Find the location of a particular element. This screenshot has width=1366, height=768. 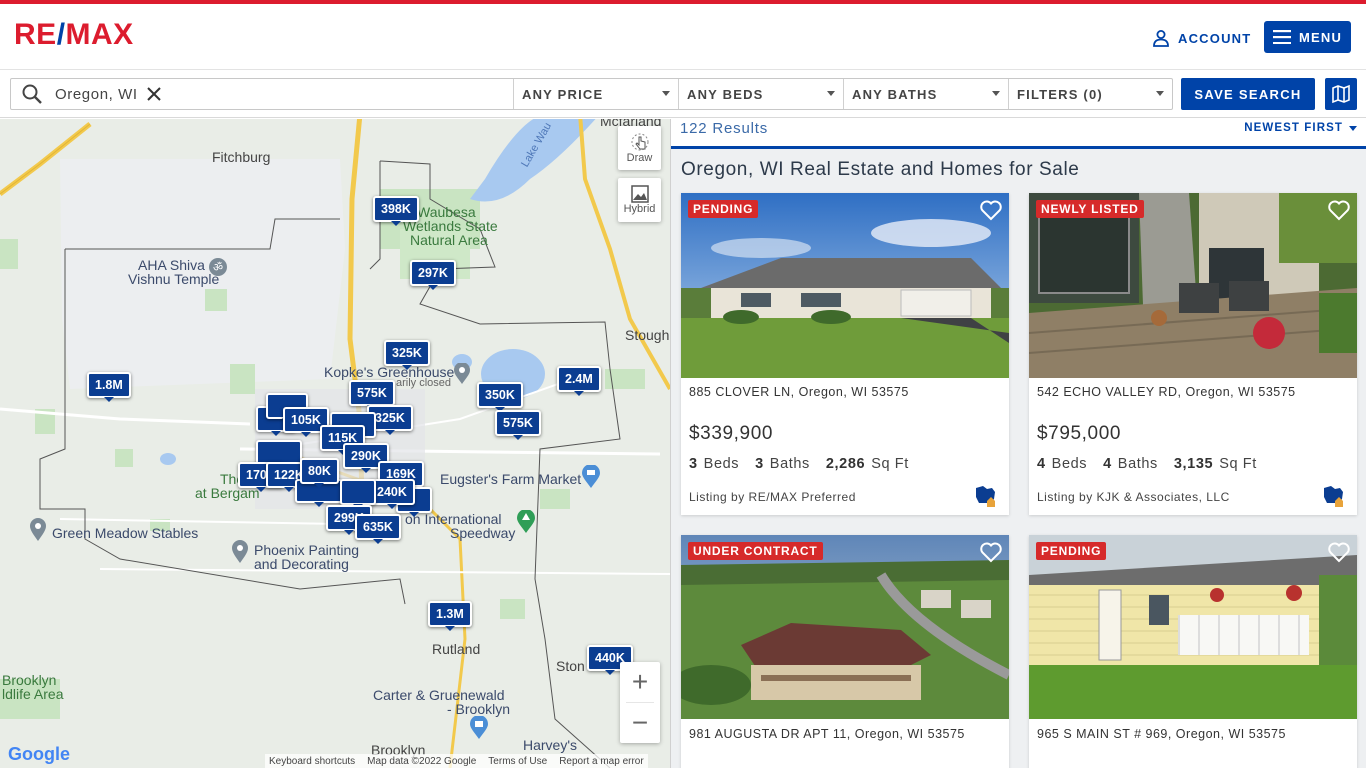

listing-pin: 1.8M is located at coordinates (109, 387).